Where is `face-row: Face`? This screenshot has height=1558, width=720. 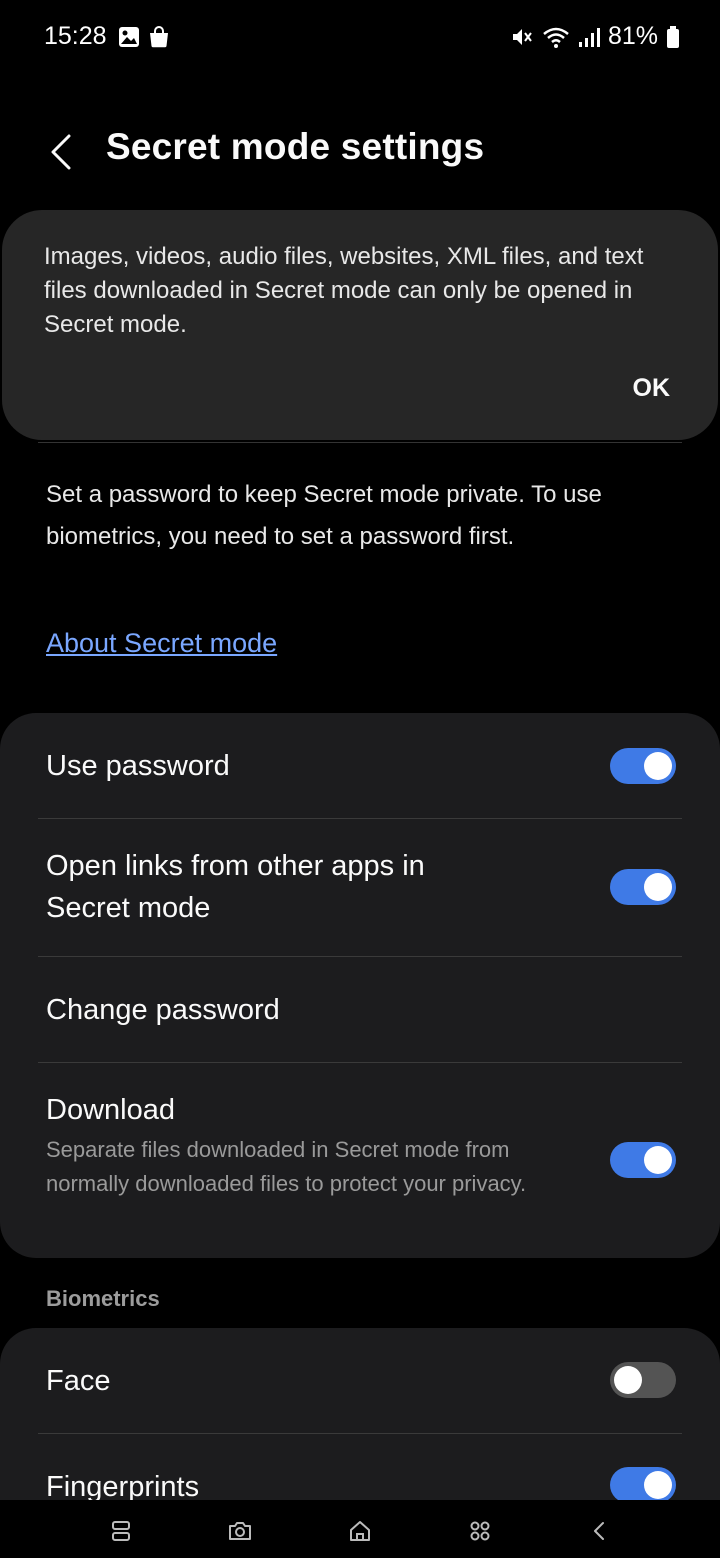 face-row: Face is located at coordinates (360, 1380).